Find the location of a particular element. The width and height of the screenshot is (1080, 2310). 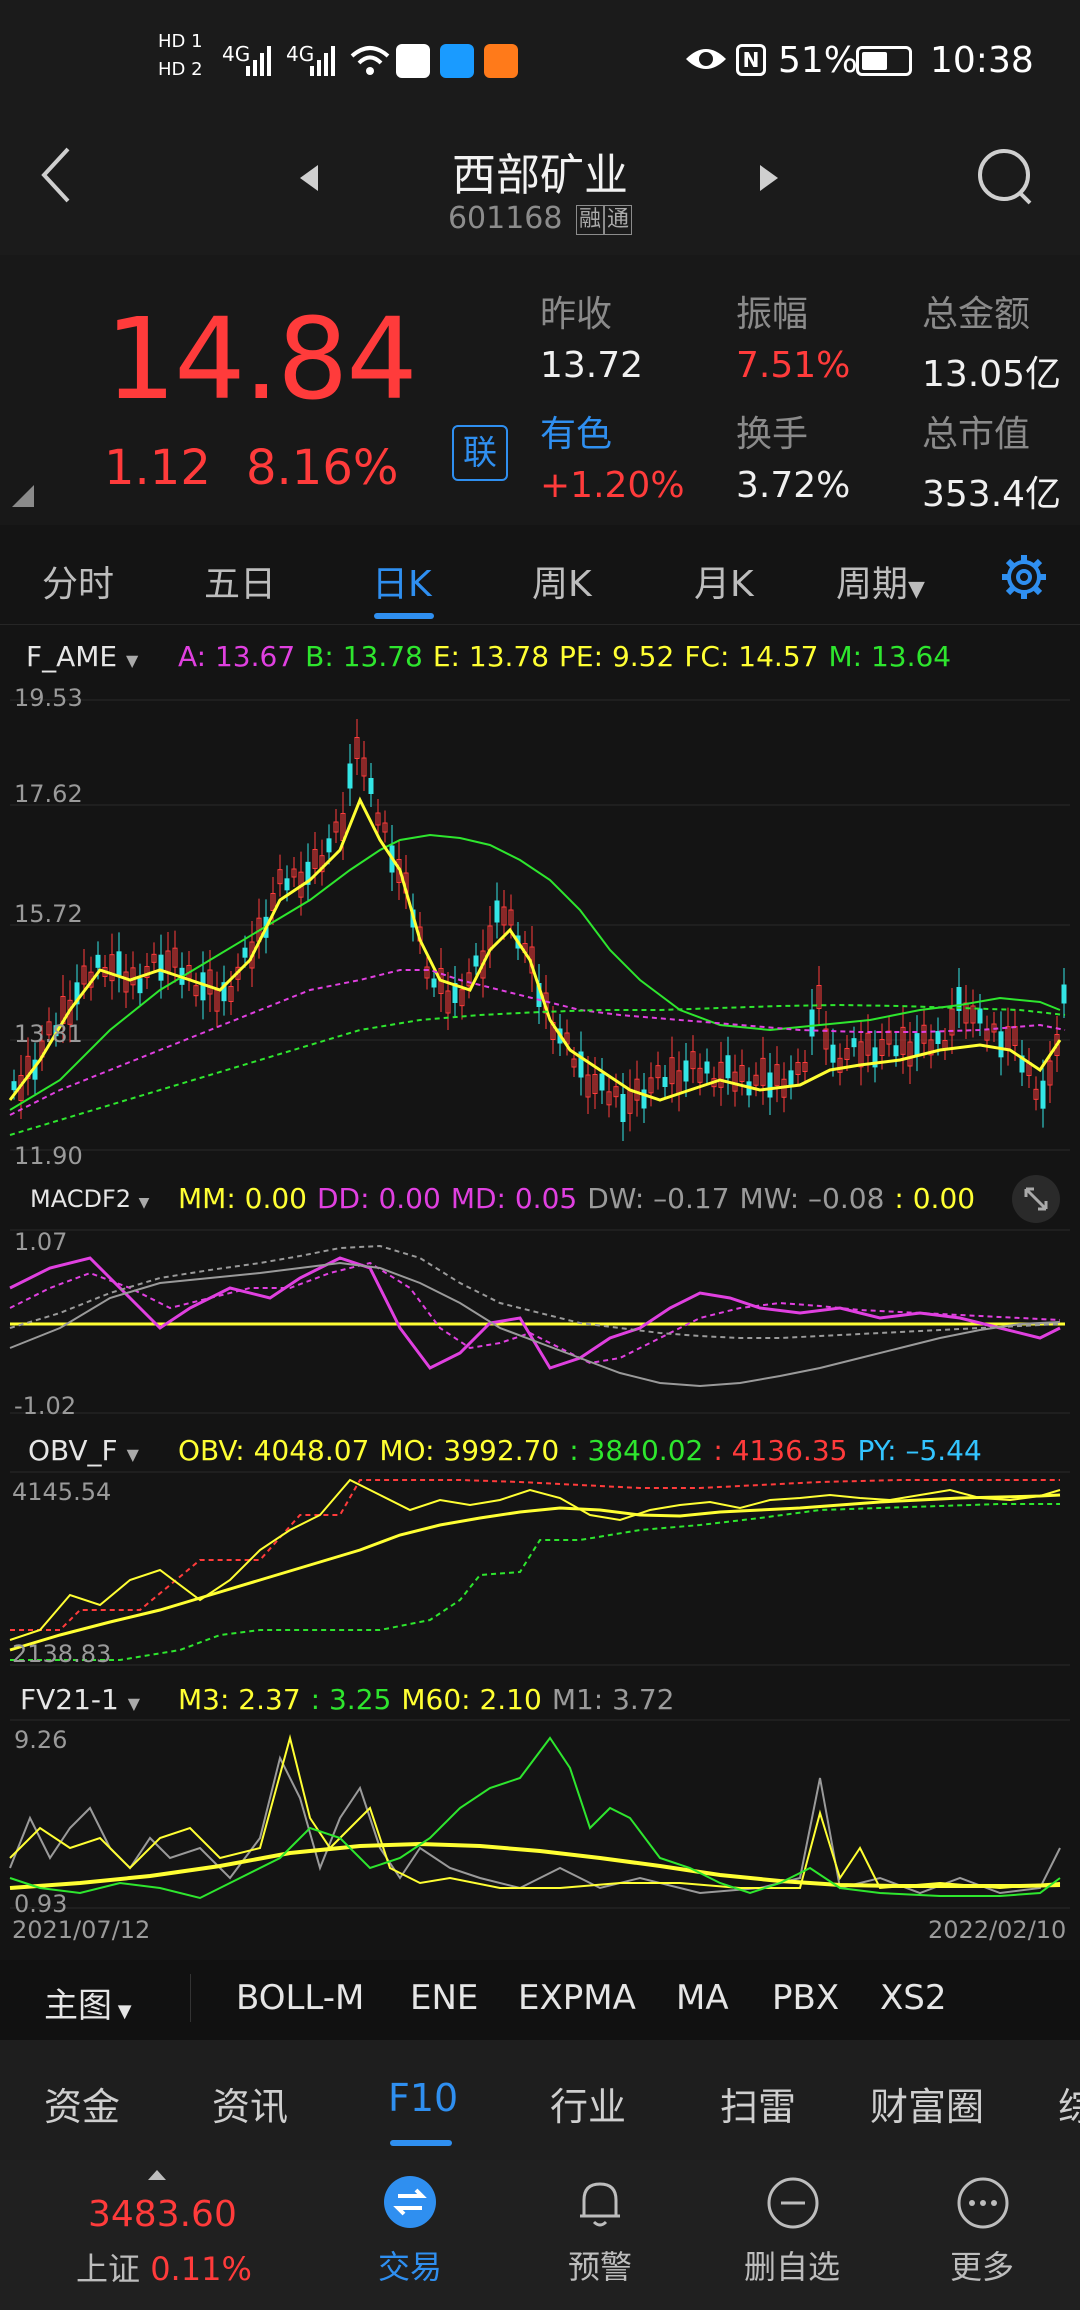

chevron-down-icon: ▼ is located at coordinates (132, 660).